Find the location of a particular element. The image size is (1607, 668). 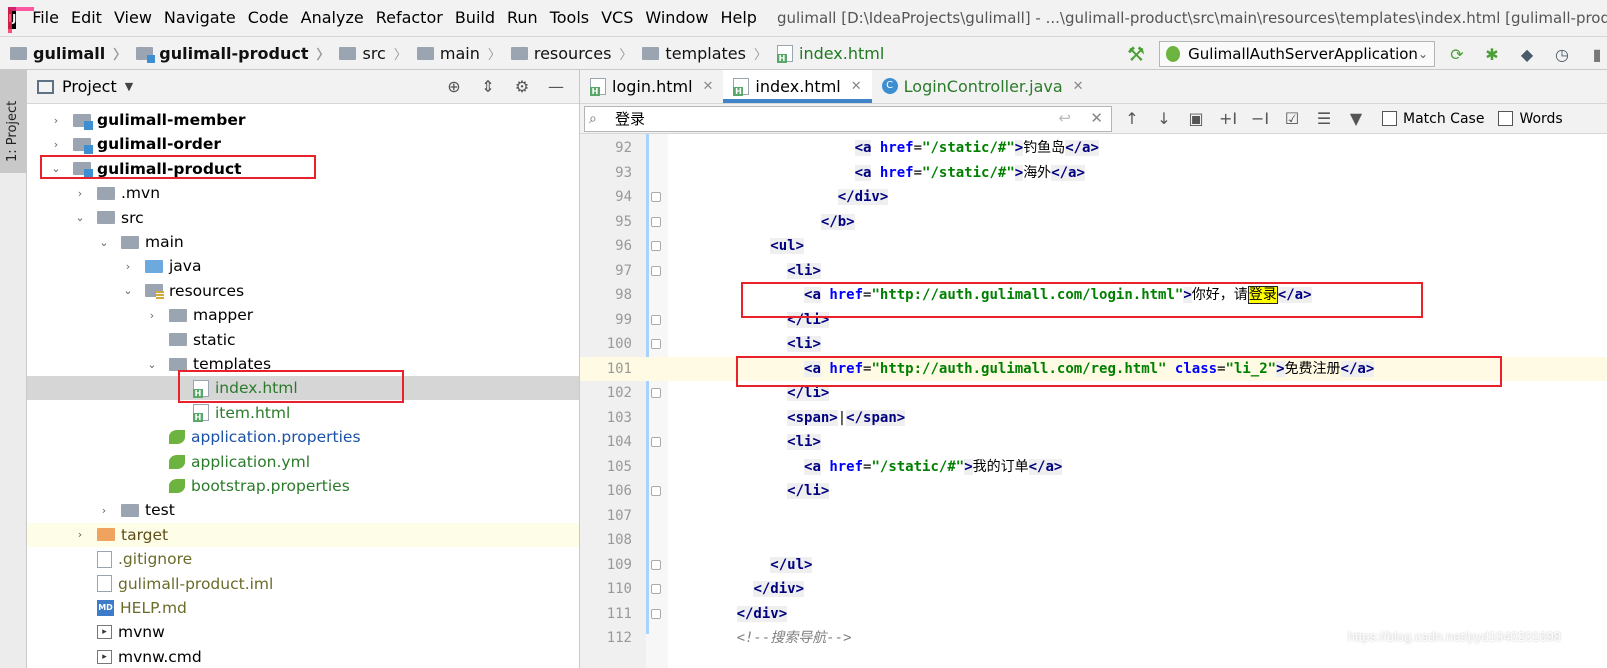

tree-item: application.yml is located at coordinates (303, 462).